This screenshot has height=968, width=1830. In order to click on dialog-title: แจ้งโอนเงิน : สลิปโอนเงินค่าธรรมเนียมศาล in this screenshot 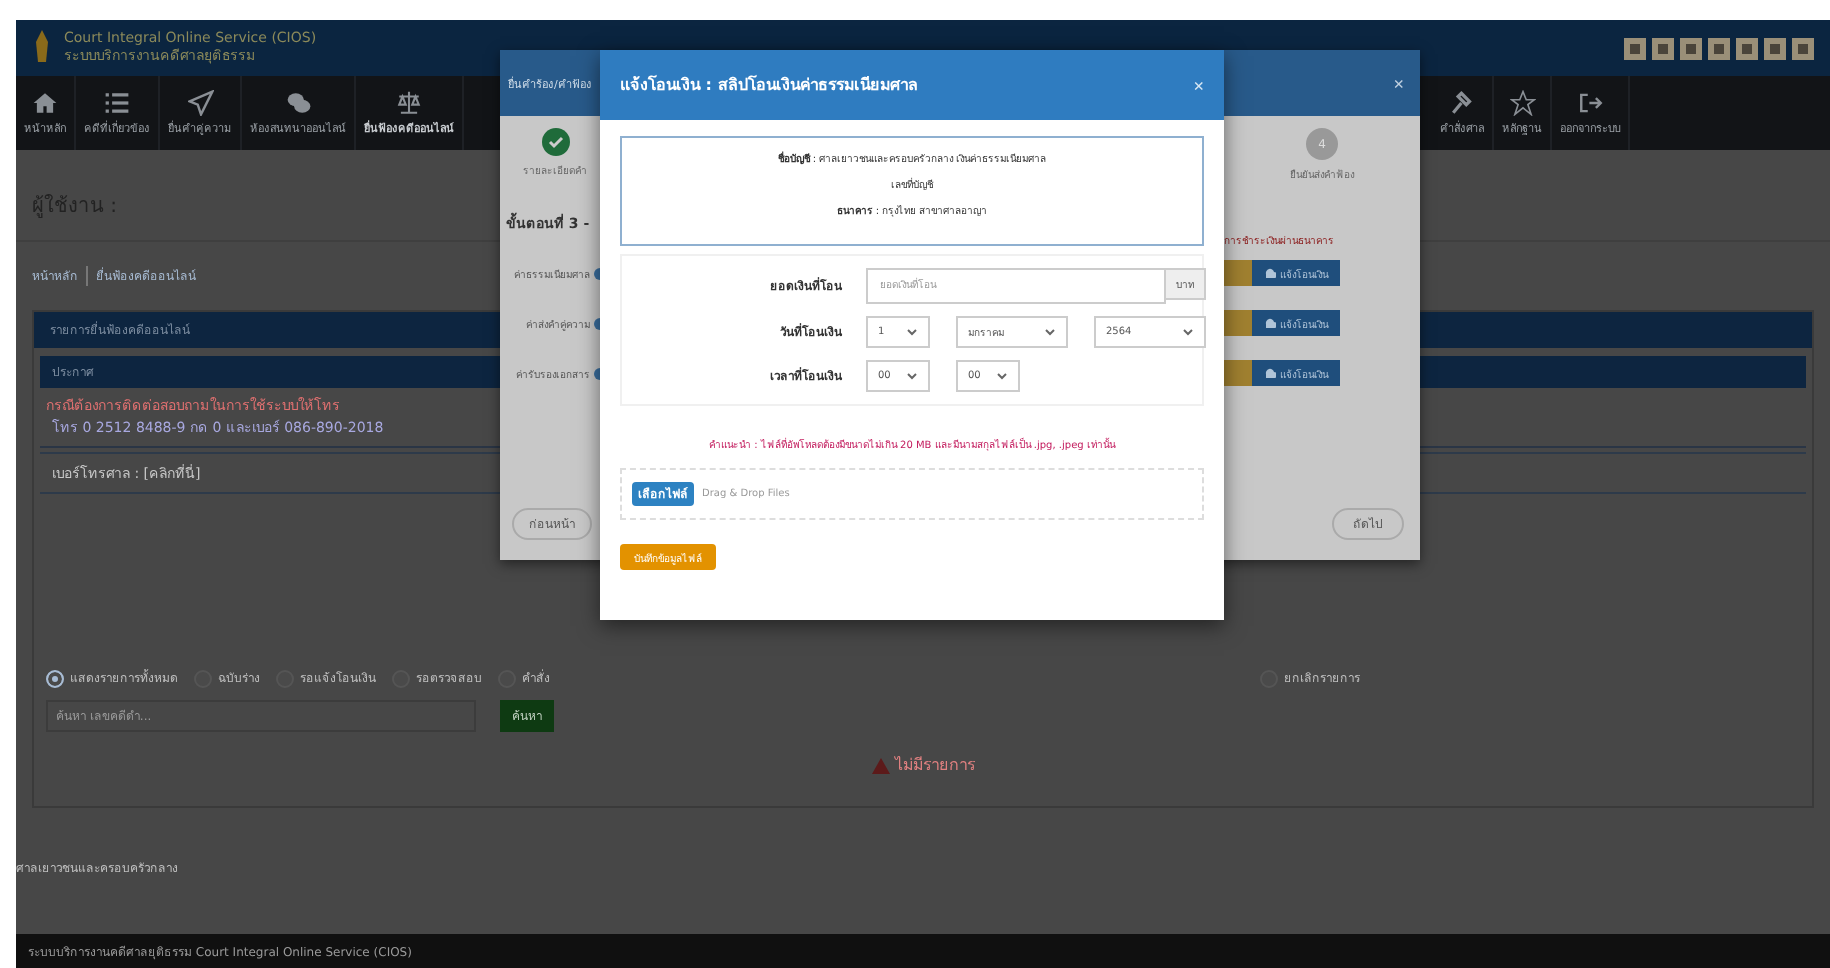, I will do `click(769, 85)`.